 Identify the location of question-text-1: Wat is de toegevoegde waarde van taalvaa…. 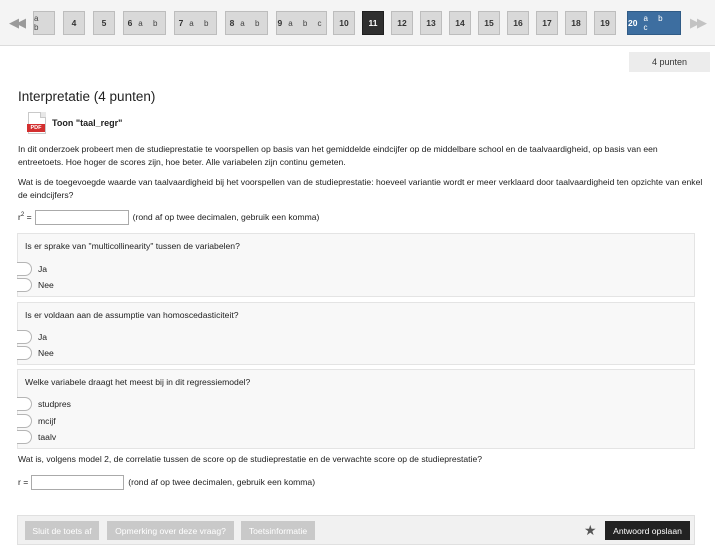
(360, 188).